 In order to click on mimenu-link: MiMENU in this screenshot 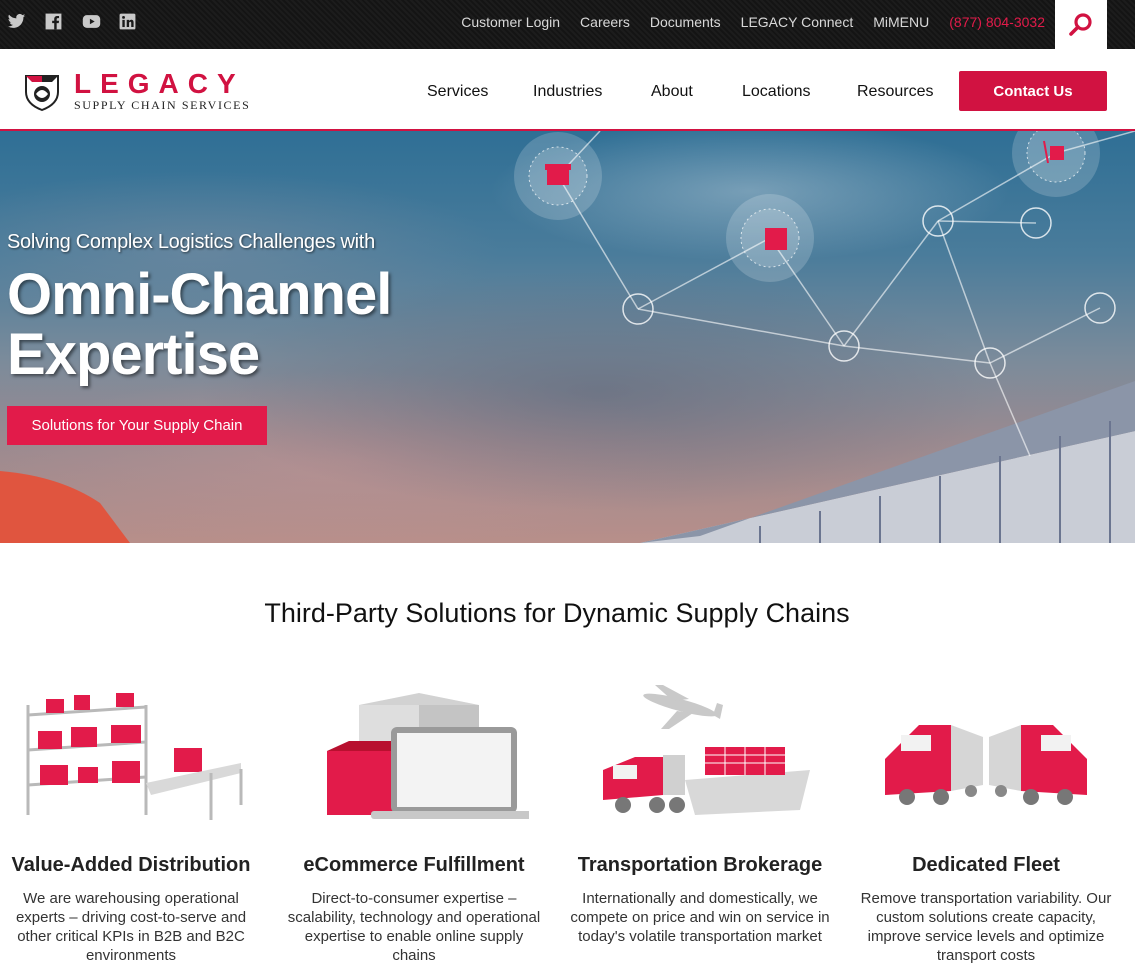, I will do `click(901, 22)`.